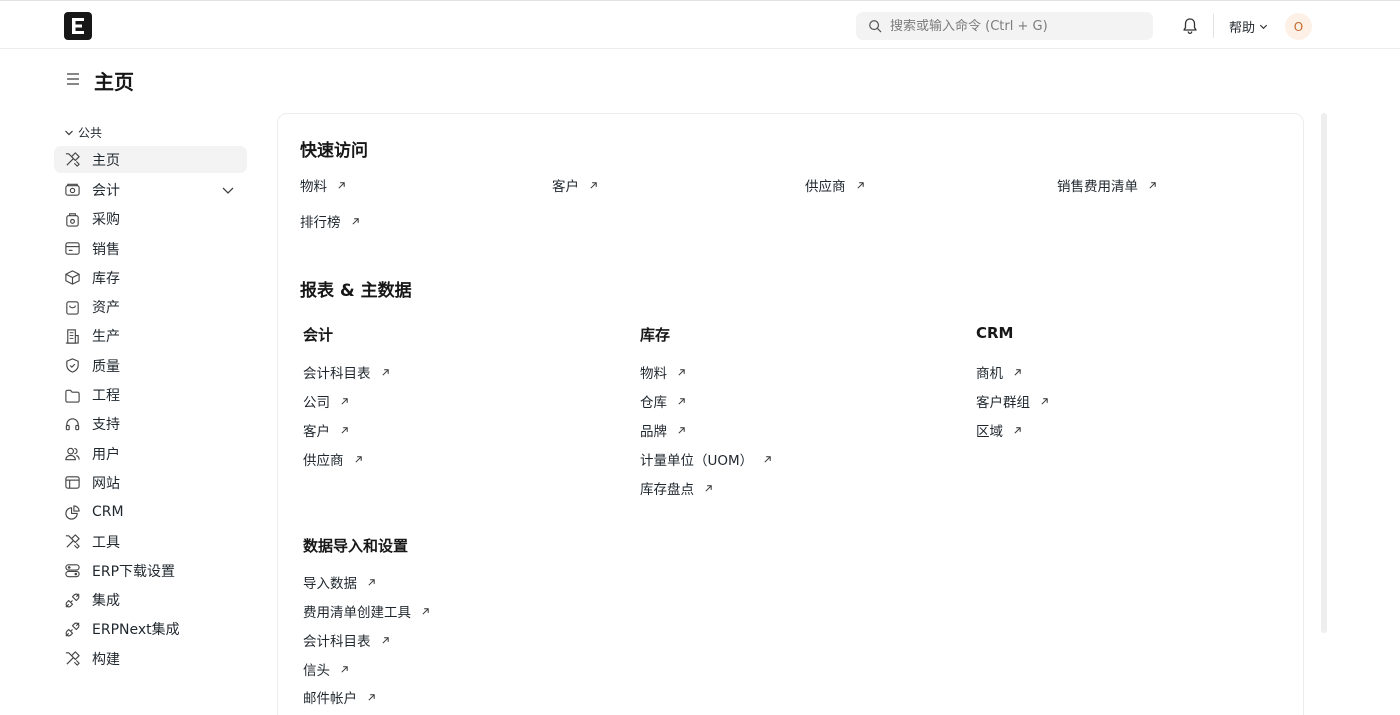  What do you see at coordinates (150, 482) in the screenshot?
I see `sidebar-item-website: 网站` at bounding box center [150, 482].